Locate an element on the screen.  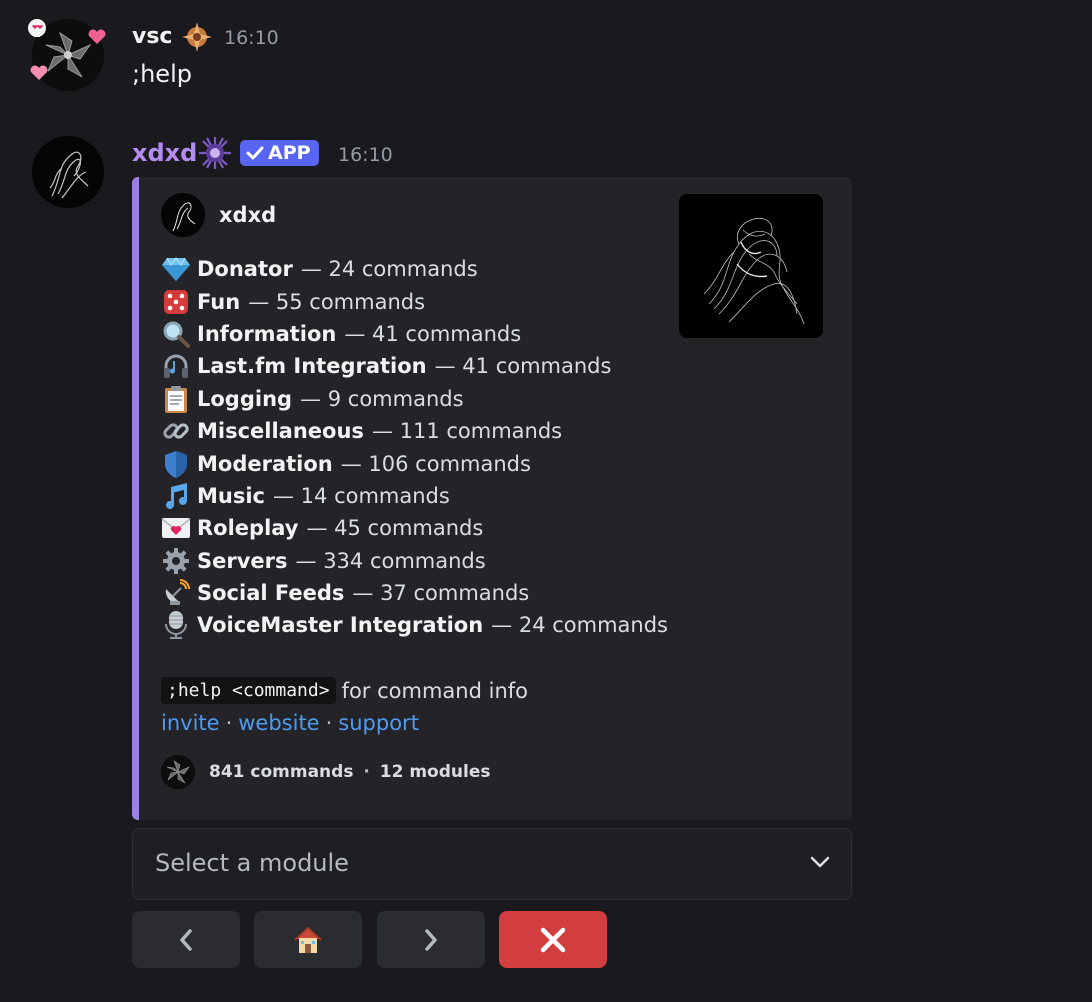
list-item: Information — 41 commands is located at coordinates (413, 334).